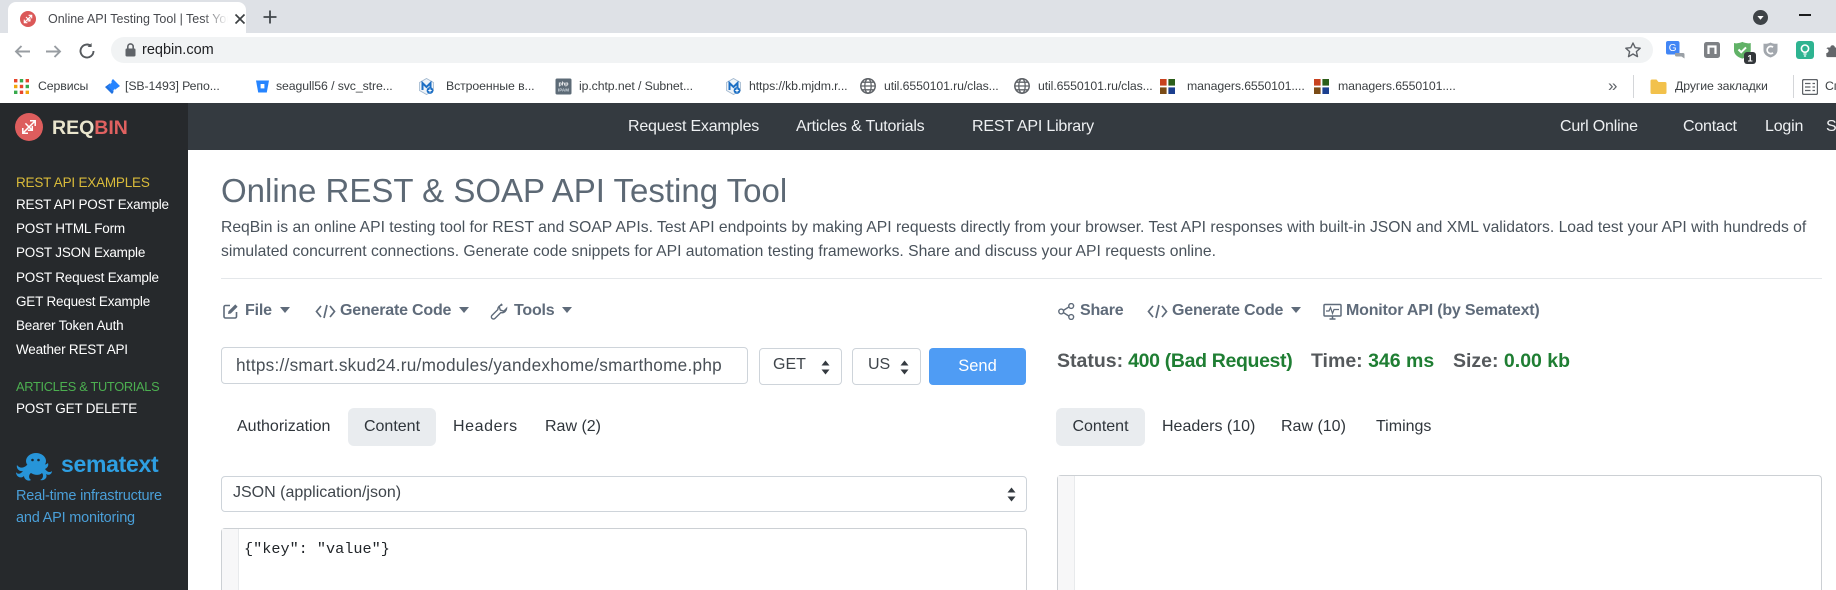 The width and height of the screenshot is (1836, 590). What do you see at coordinates (1673, 48) in the screenshot?
I see `svg-text: G` at bounding box center [1673, 48].